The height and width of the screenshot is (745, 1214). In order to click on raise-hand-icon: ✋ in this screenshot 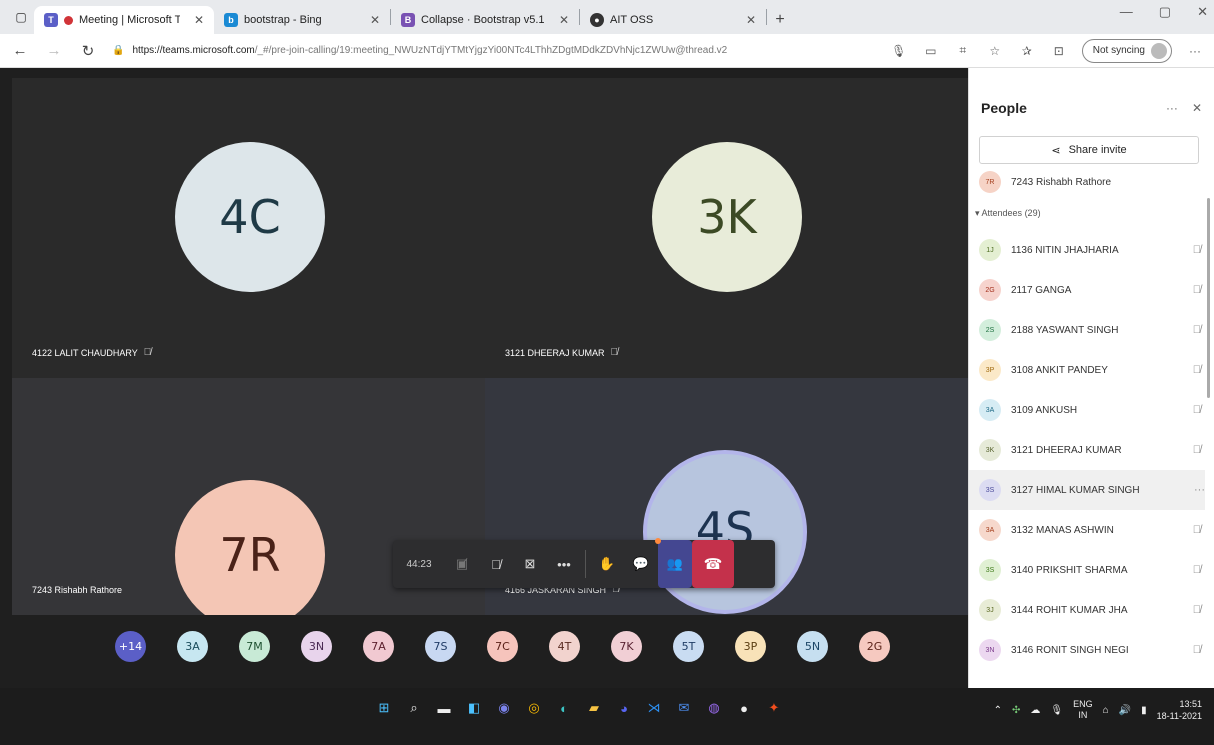, I will do `click(607, 564)`.